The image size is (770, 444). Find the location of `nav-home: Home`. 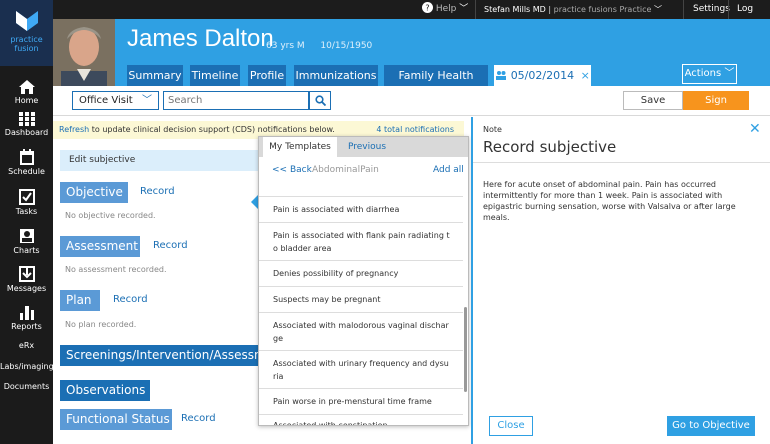

nav-home: Home is located at coordinates (26, 92).